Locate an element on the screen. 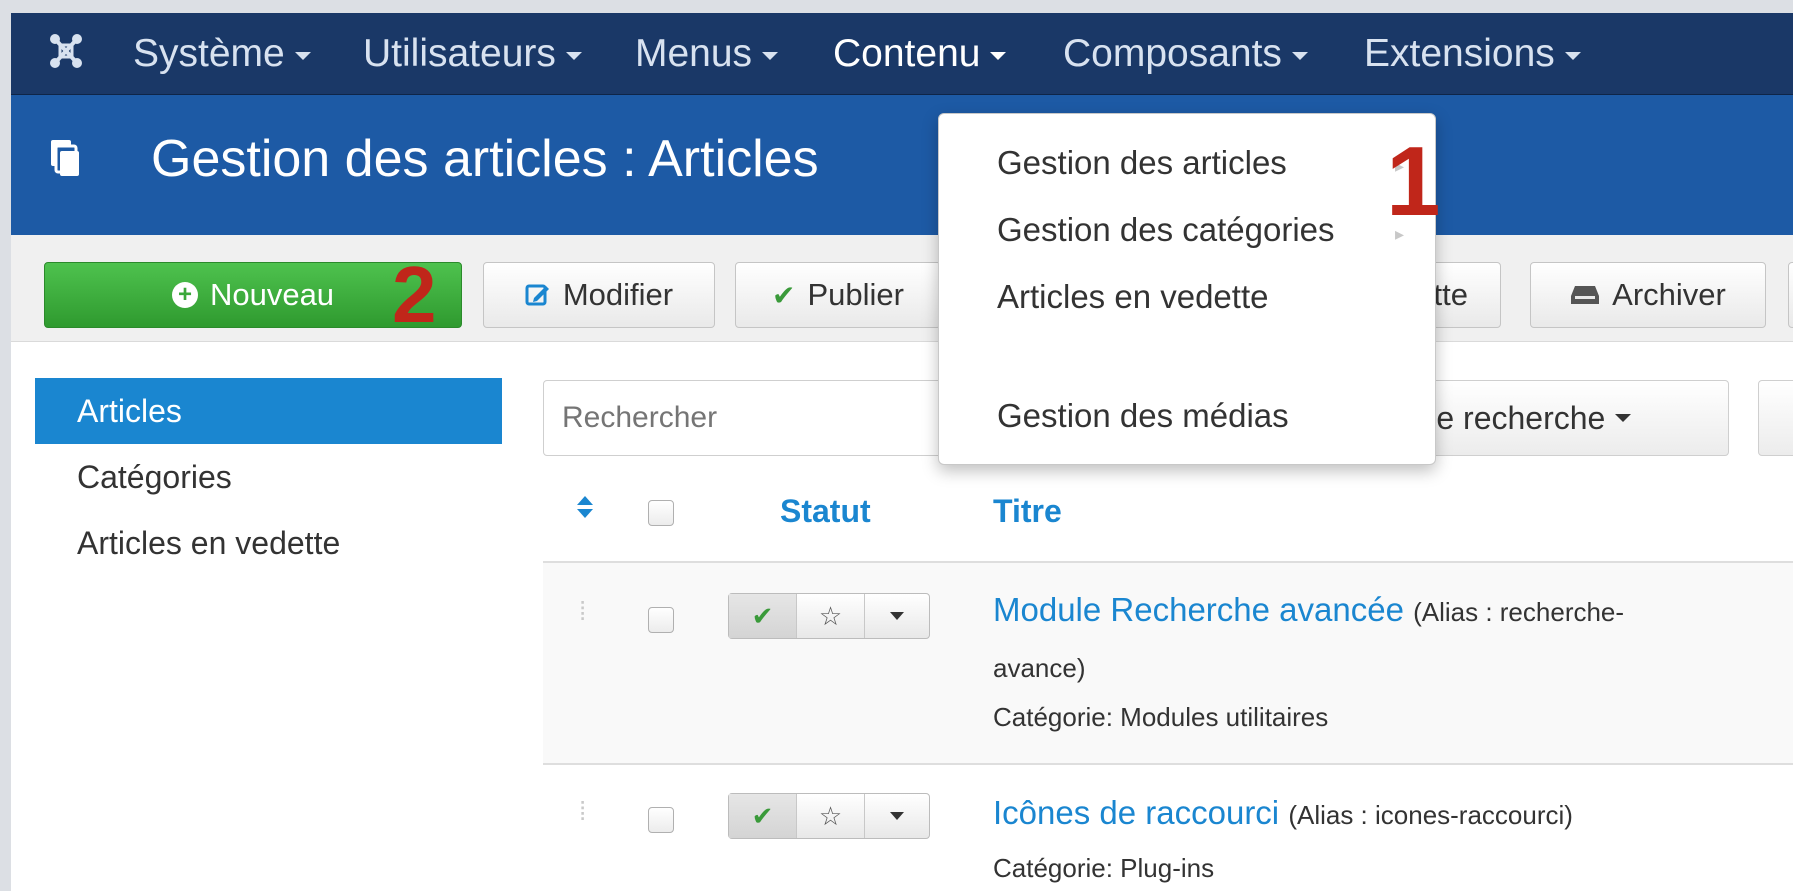  article-title-link: Icônes de raccourci is located at coordinates (1136, 812).